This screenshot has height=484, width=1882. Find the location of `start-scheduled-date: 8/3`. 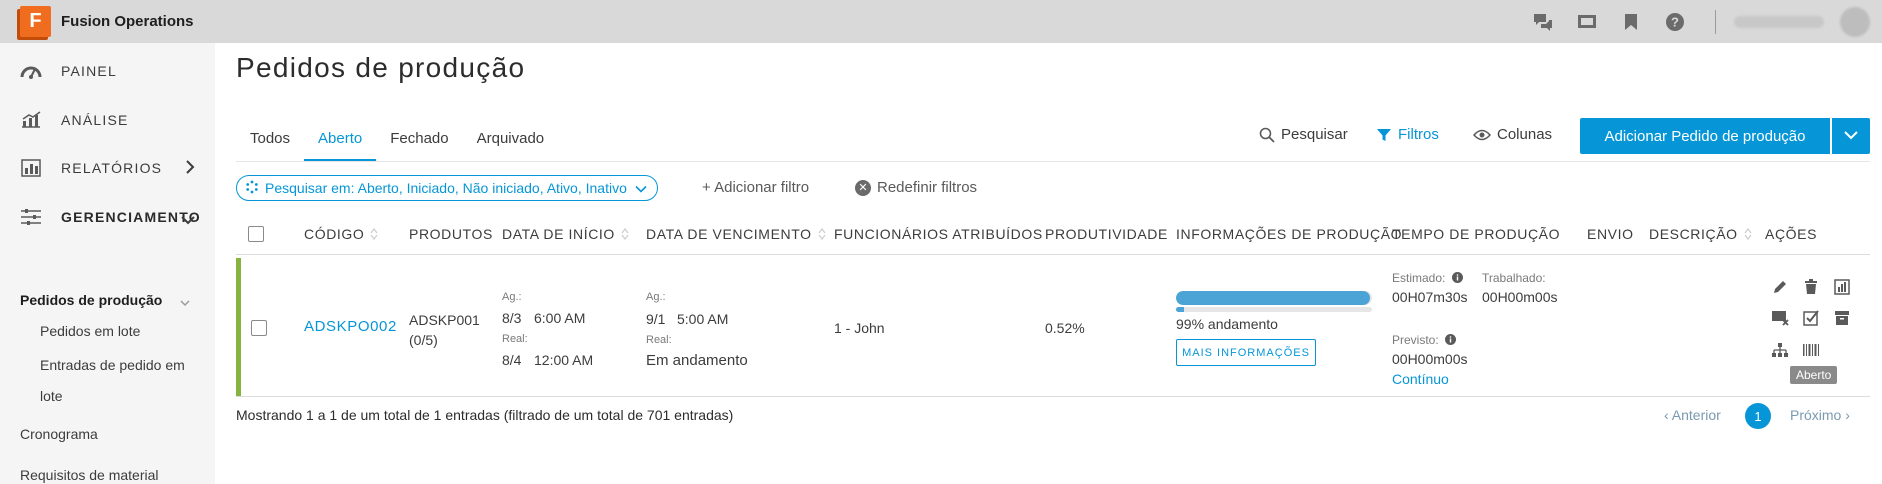

start-scheduled-date: 8/3 is located at coordinates (512, 318).